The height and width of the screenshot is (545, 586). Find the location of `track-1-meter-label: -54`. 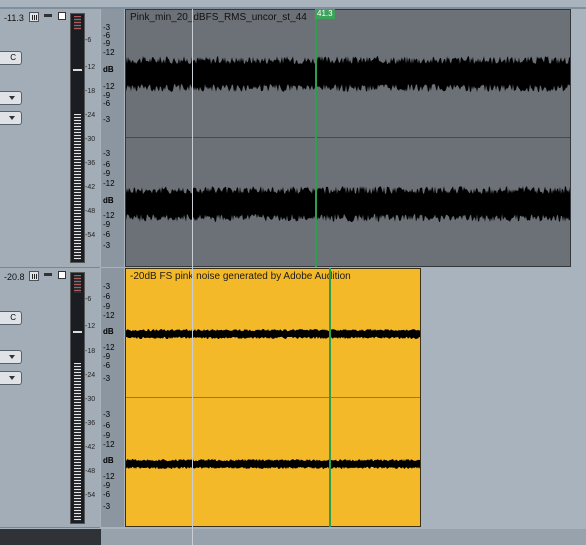

track-1-meter-label: -54 is located at coordinates (90, 235).